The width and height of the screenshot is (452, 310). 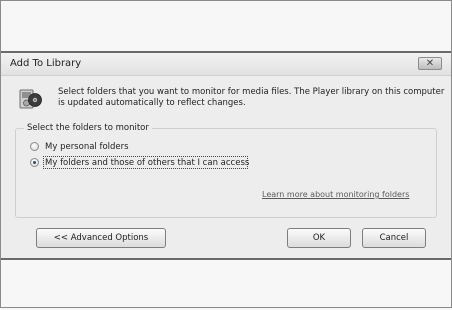 I want to click on media-library-icon, so click(x=30, y=99).